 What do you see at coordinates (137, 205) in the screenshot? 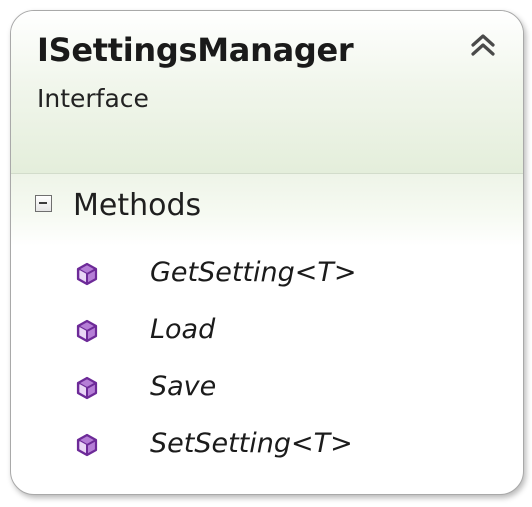
I see `methods-section-label: Methods` at bounding box center [137, 205].